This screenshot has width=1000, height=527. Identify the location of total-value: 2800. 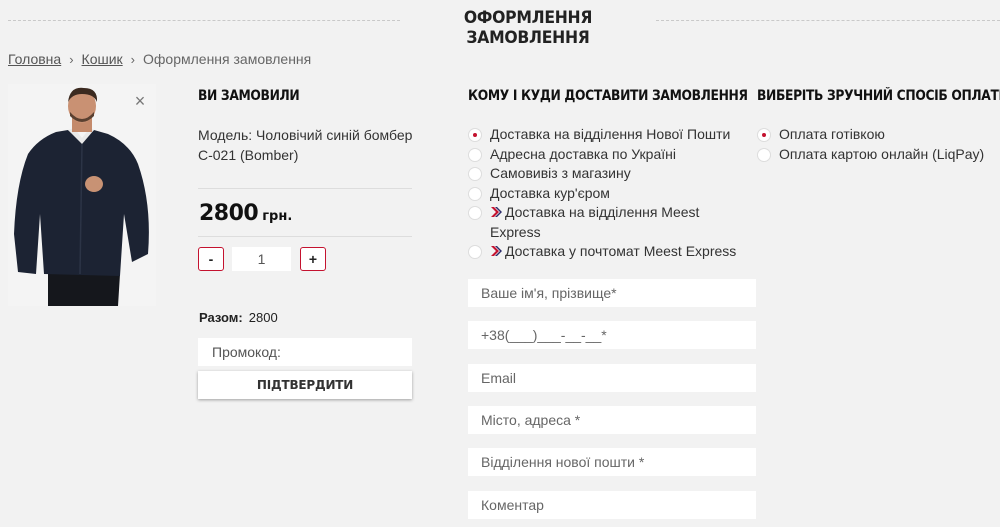
(263, 317).